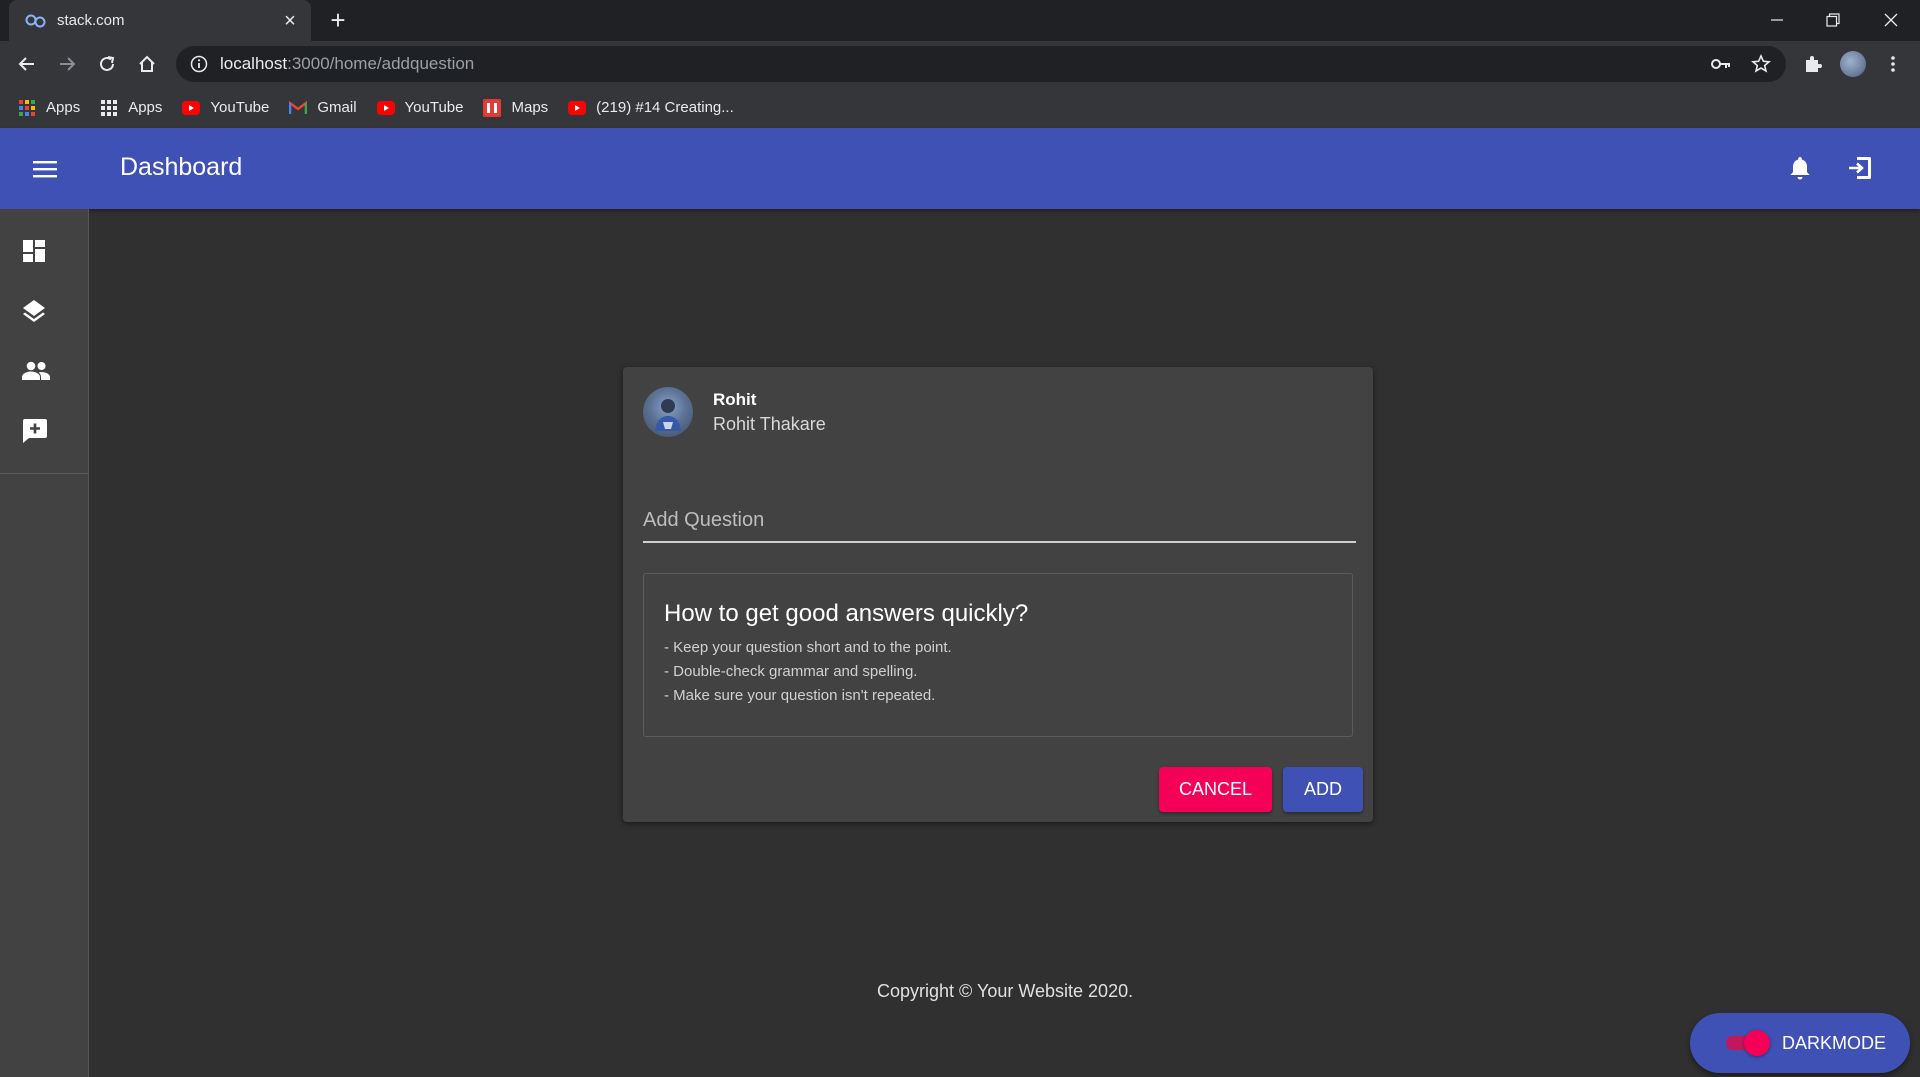 The image size is (1920, 1077). What do you see at coordinates (27, 64) in the screenshot?
I see `back-button` at bounding box center [27, 64].